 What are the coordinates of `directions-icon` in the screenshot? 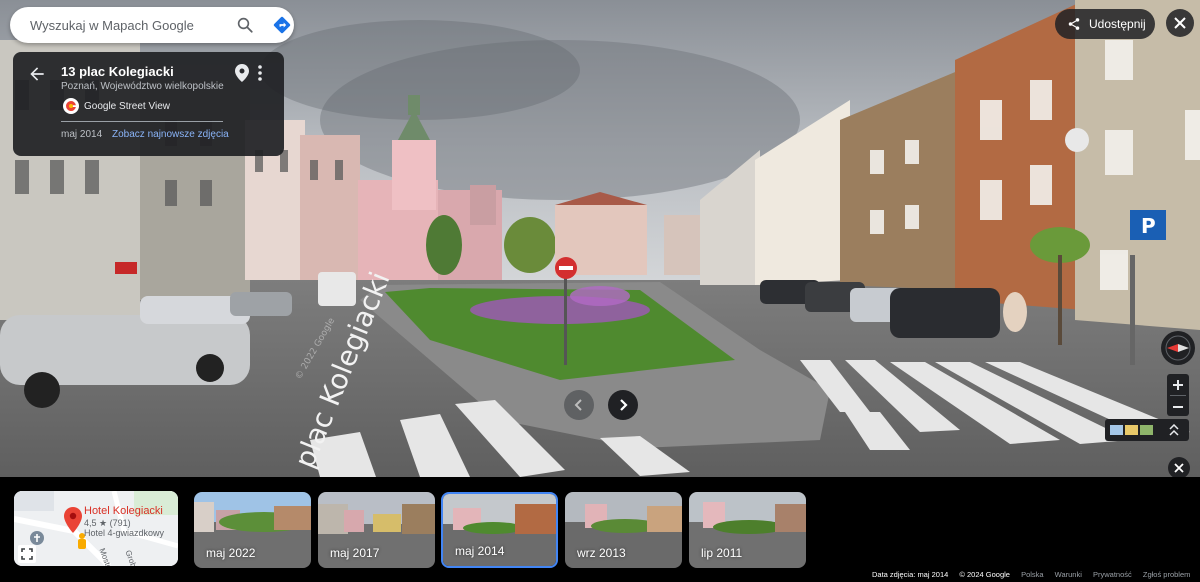 It's located at (282, 25).